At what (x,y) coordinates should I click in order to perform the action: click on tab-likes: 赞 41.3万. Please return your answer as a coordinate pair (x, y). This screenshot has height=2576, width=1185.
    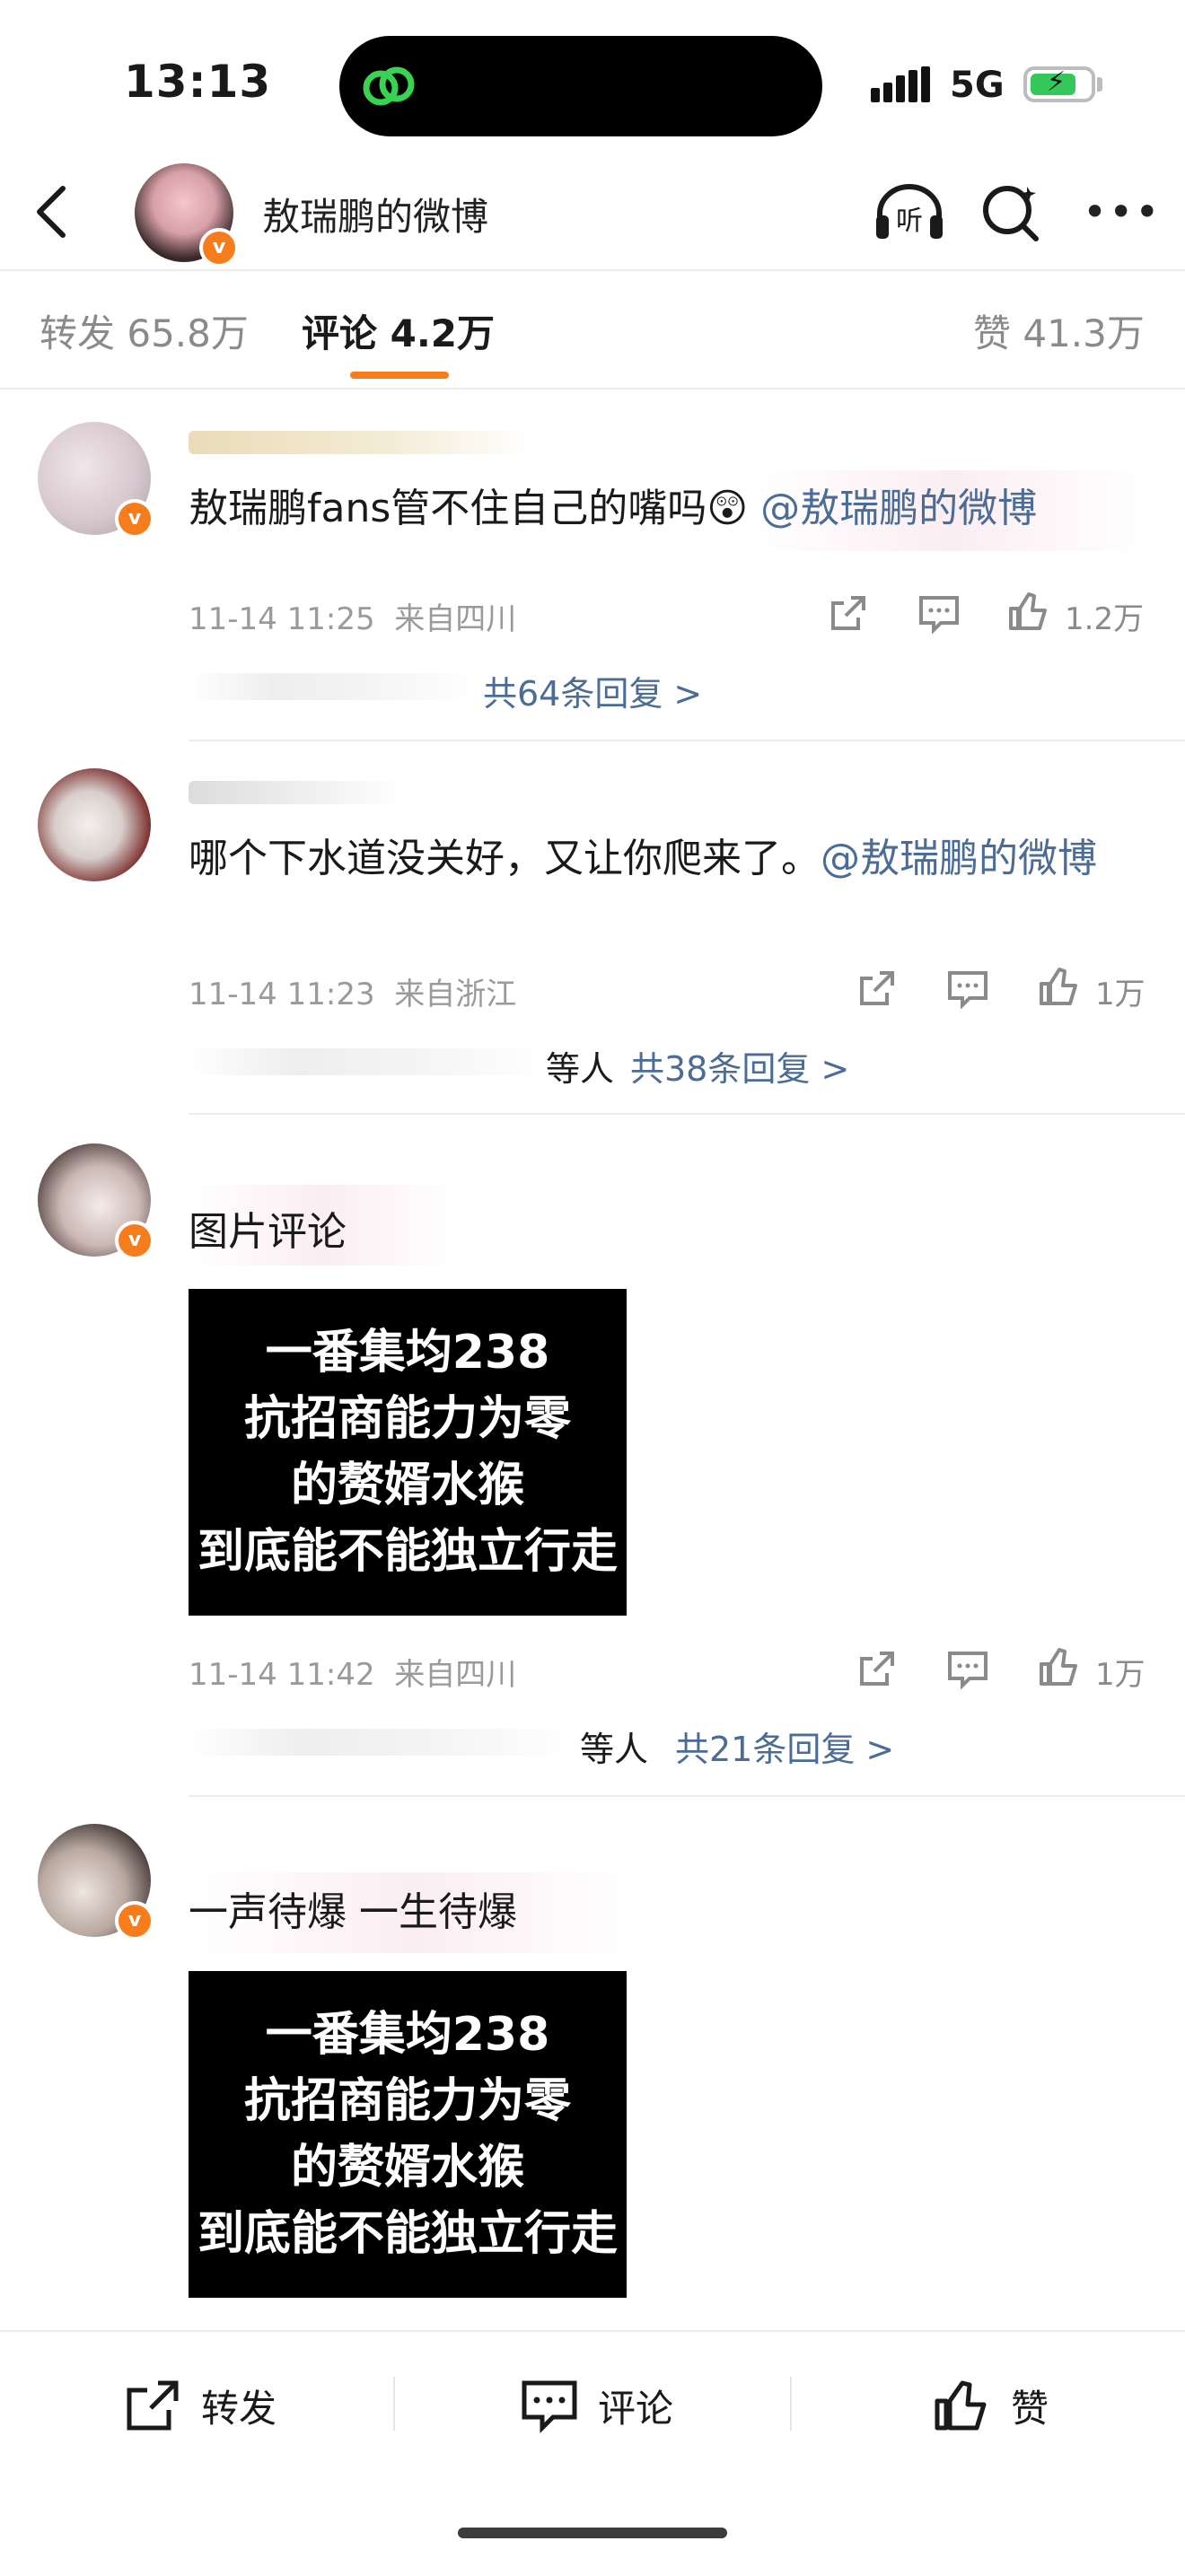
    Looking at the image, I should click on (1059, 330).